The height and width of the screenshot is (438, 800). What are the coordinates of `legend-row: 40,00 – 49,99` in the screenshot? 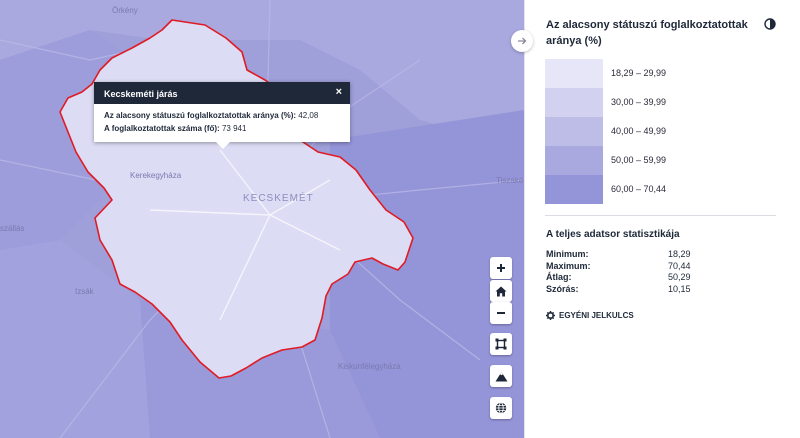 It's located at (659, 131).